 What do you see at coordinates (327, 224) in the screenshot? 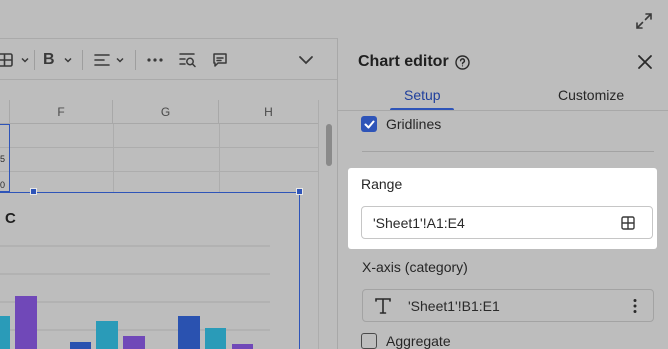
I see `vertical-scrollbar` at bounding box center [327, 224].